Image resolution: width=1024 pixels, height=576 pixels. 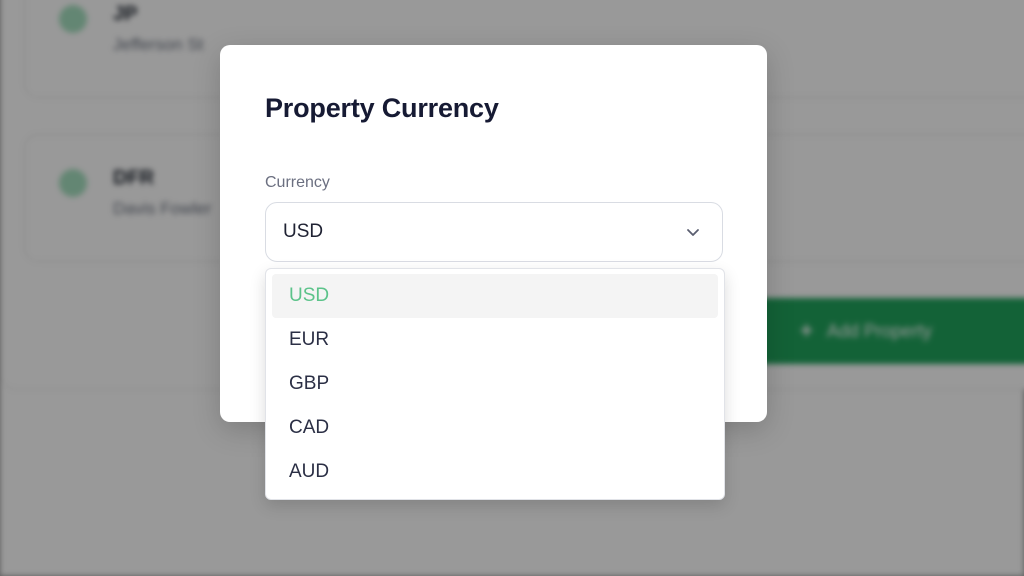 I want to click on currency-option-aud: AUD, so click(x=495, y=472).